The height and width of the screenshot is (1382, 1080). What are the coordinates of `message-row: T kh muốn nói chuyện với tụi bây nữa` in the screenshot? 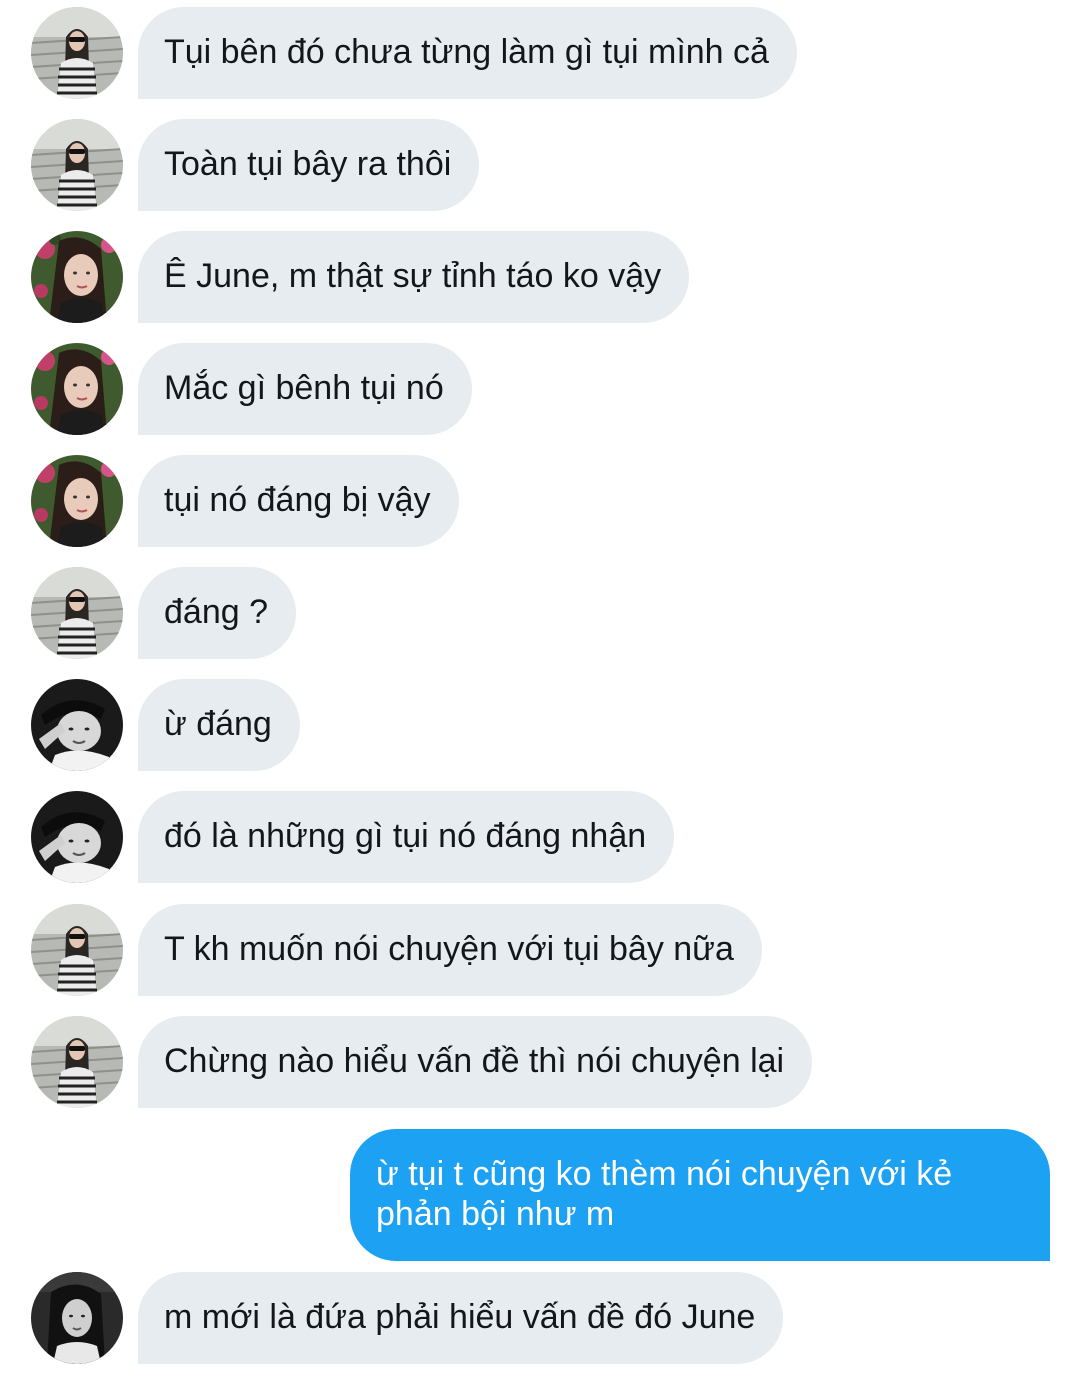 It's located at (540, 950).